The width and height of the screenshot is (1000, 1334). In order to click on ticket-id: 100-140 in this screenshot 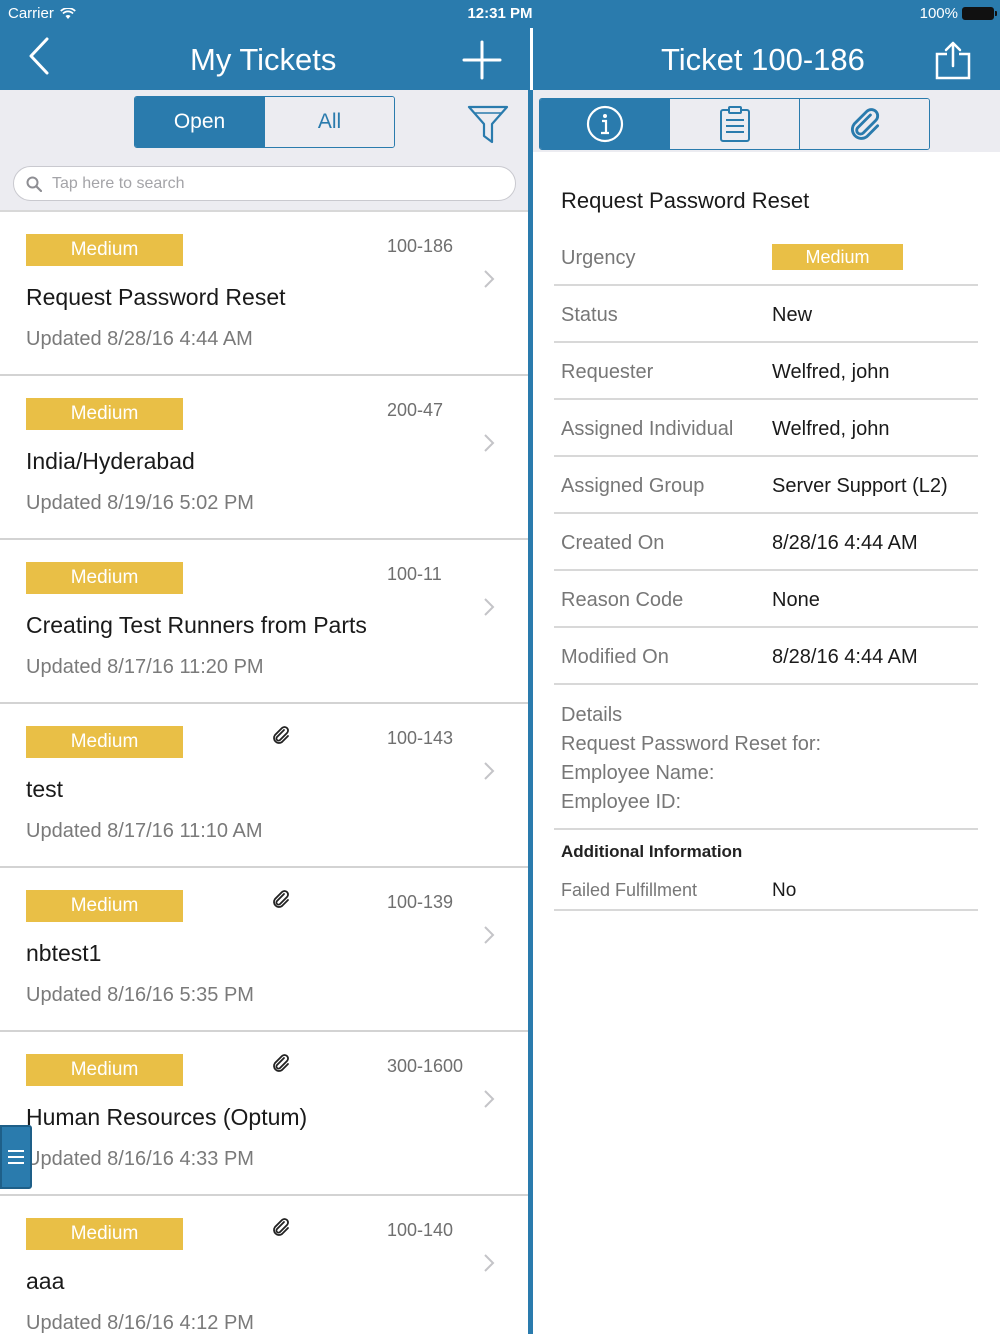, I will do `click(420, 1230)`.